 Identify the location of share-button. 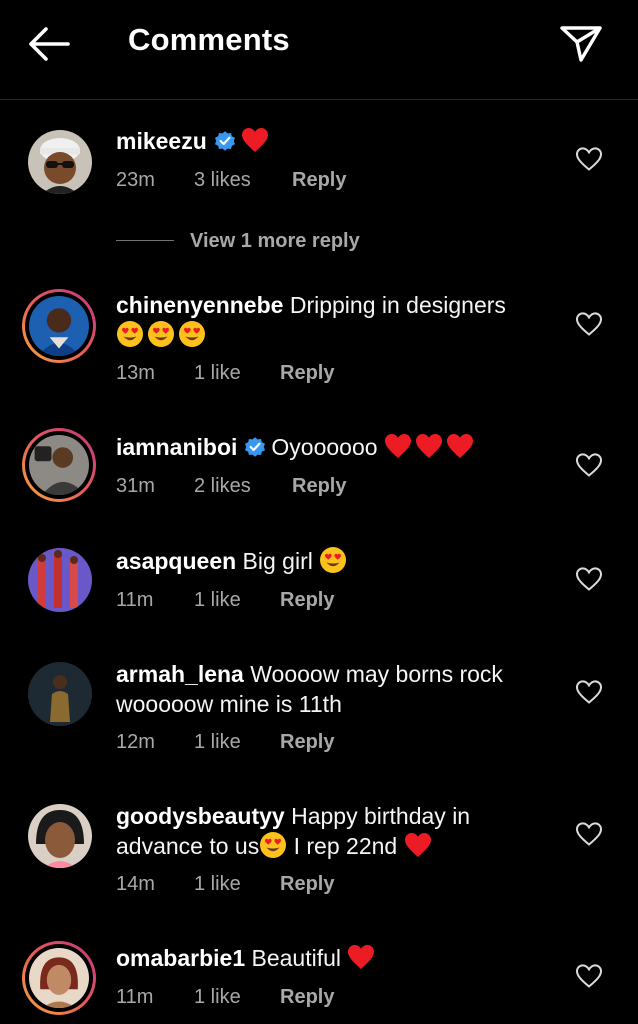
(581, 43).